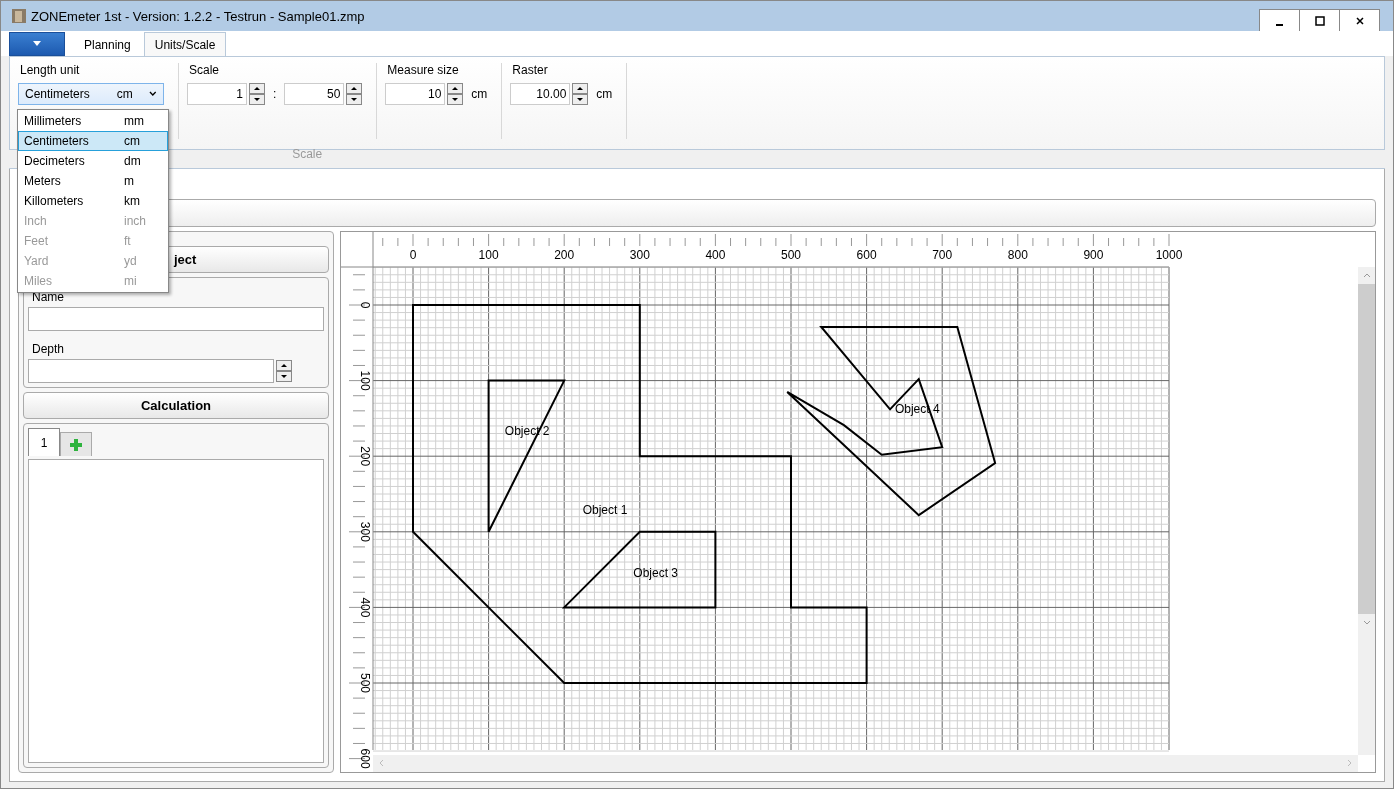 Image resolution: width=1394 pixels, height=789 pixels. What do you see at coordinates (1279, 24) in the screenshot?
I see `minimize-icon` at bounding box center [1279, 24].